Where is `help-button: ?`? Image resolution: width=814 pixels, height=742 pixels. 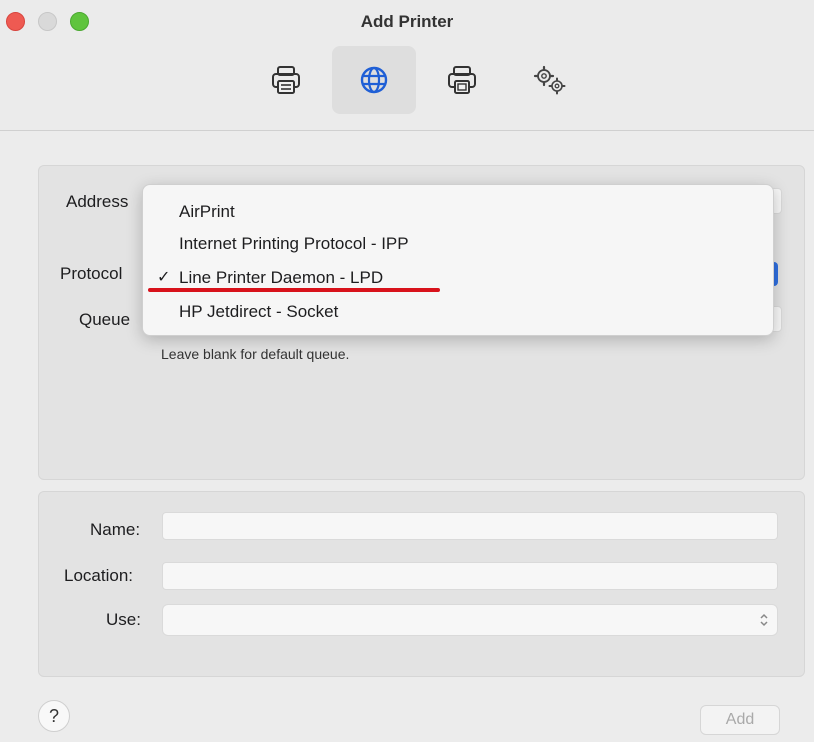 help-button: ? is located at coordinates (54, 716).